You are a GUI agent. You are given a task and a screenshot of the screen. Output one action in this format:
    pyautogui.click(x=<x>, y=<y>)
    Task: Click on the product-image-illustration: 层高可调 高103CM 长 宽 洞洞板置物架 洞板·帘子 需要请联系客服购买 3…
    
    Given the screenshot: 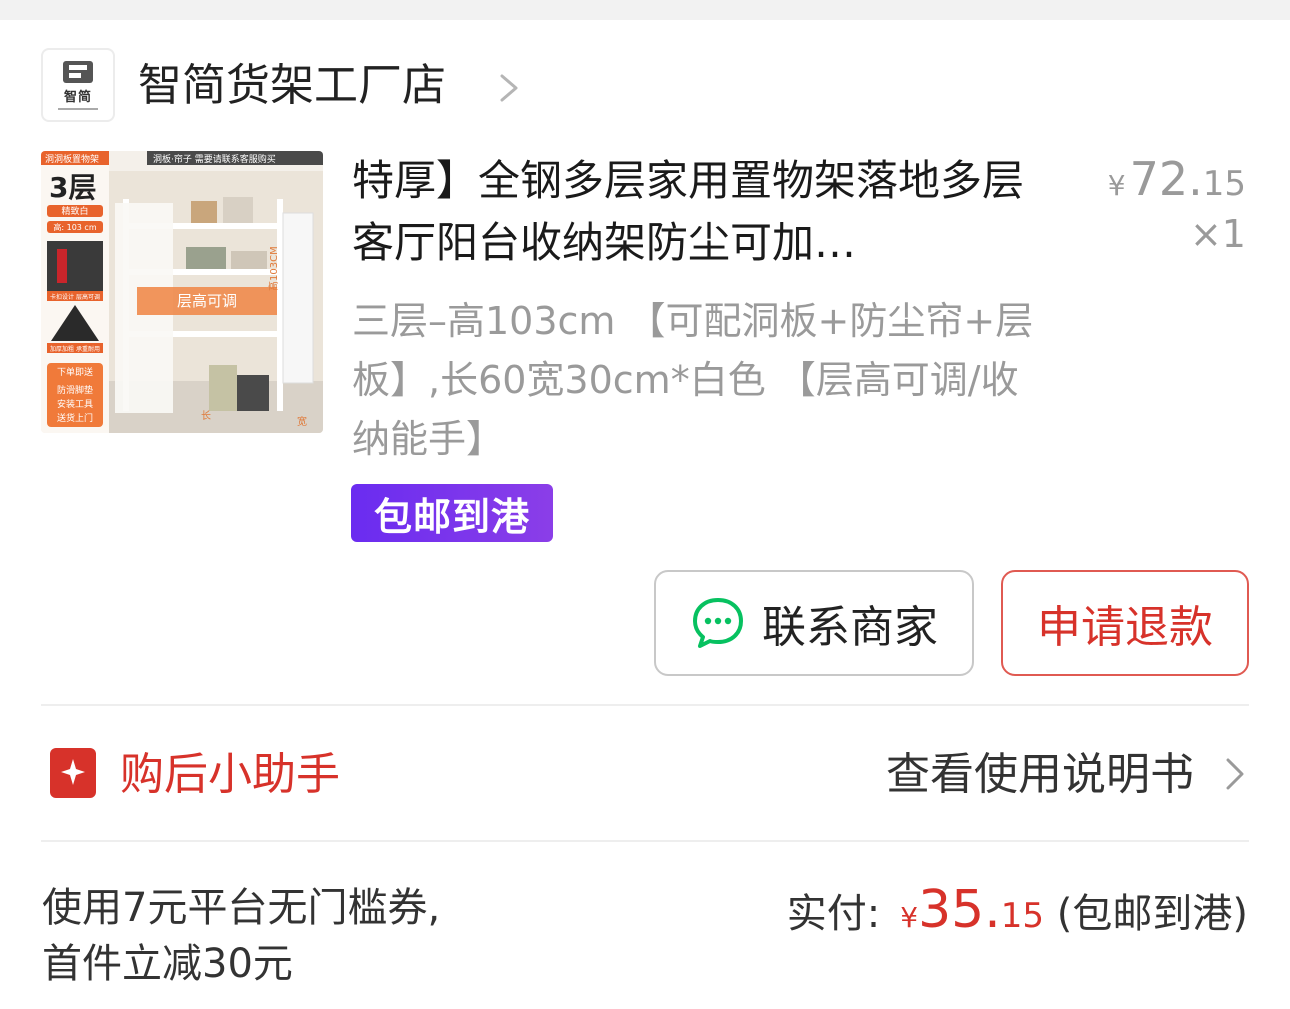 What is the action you would take?
    pyautogui.click(x=182, y=292)
    